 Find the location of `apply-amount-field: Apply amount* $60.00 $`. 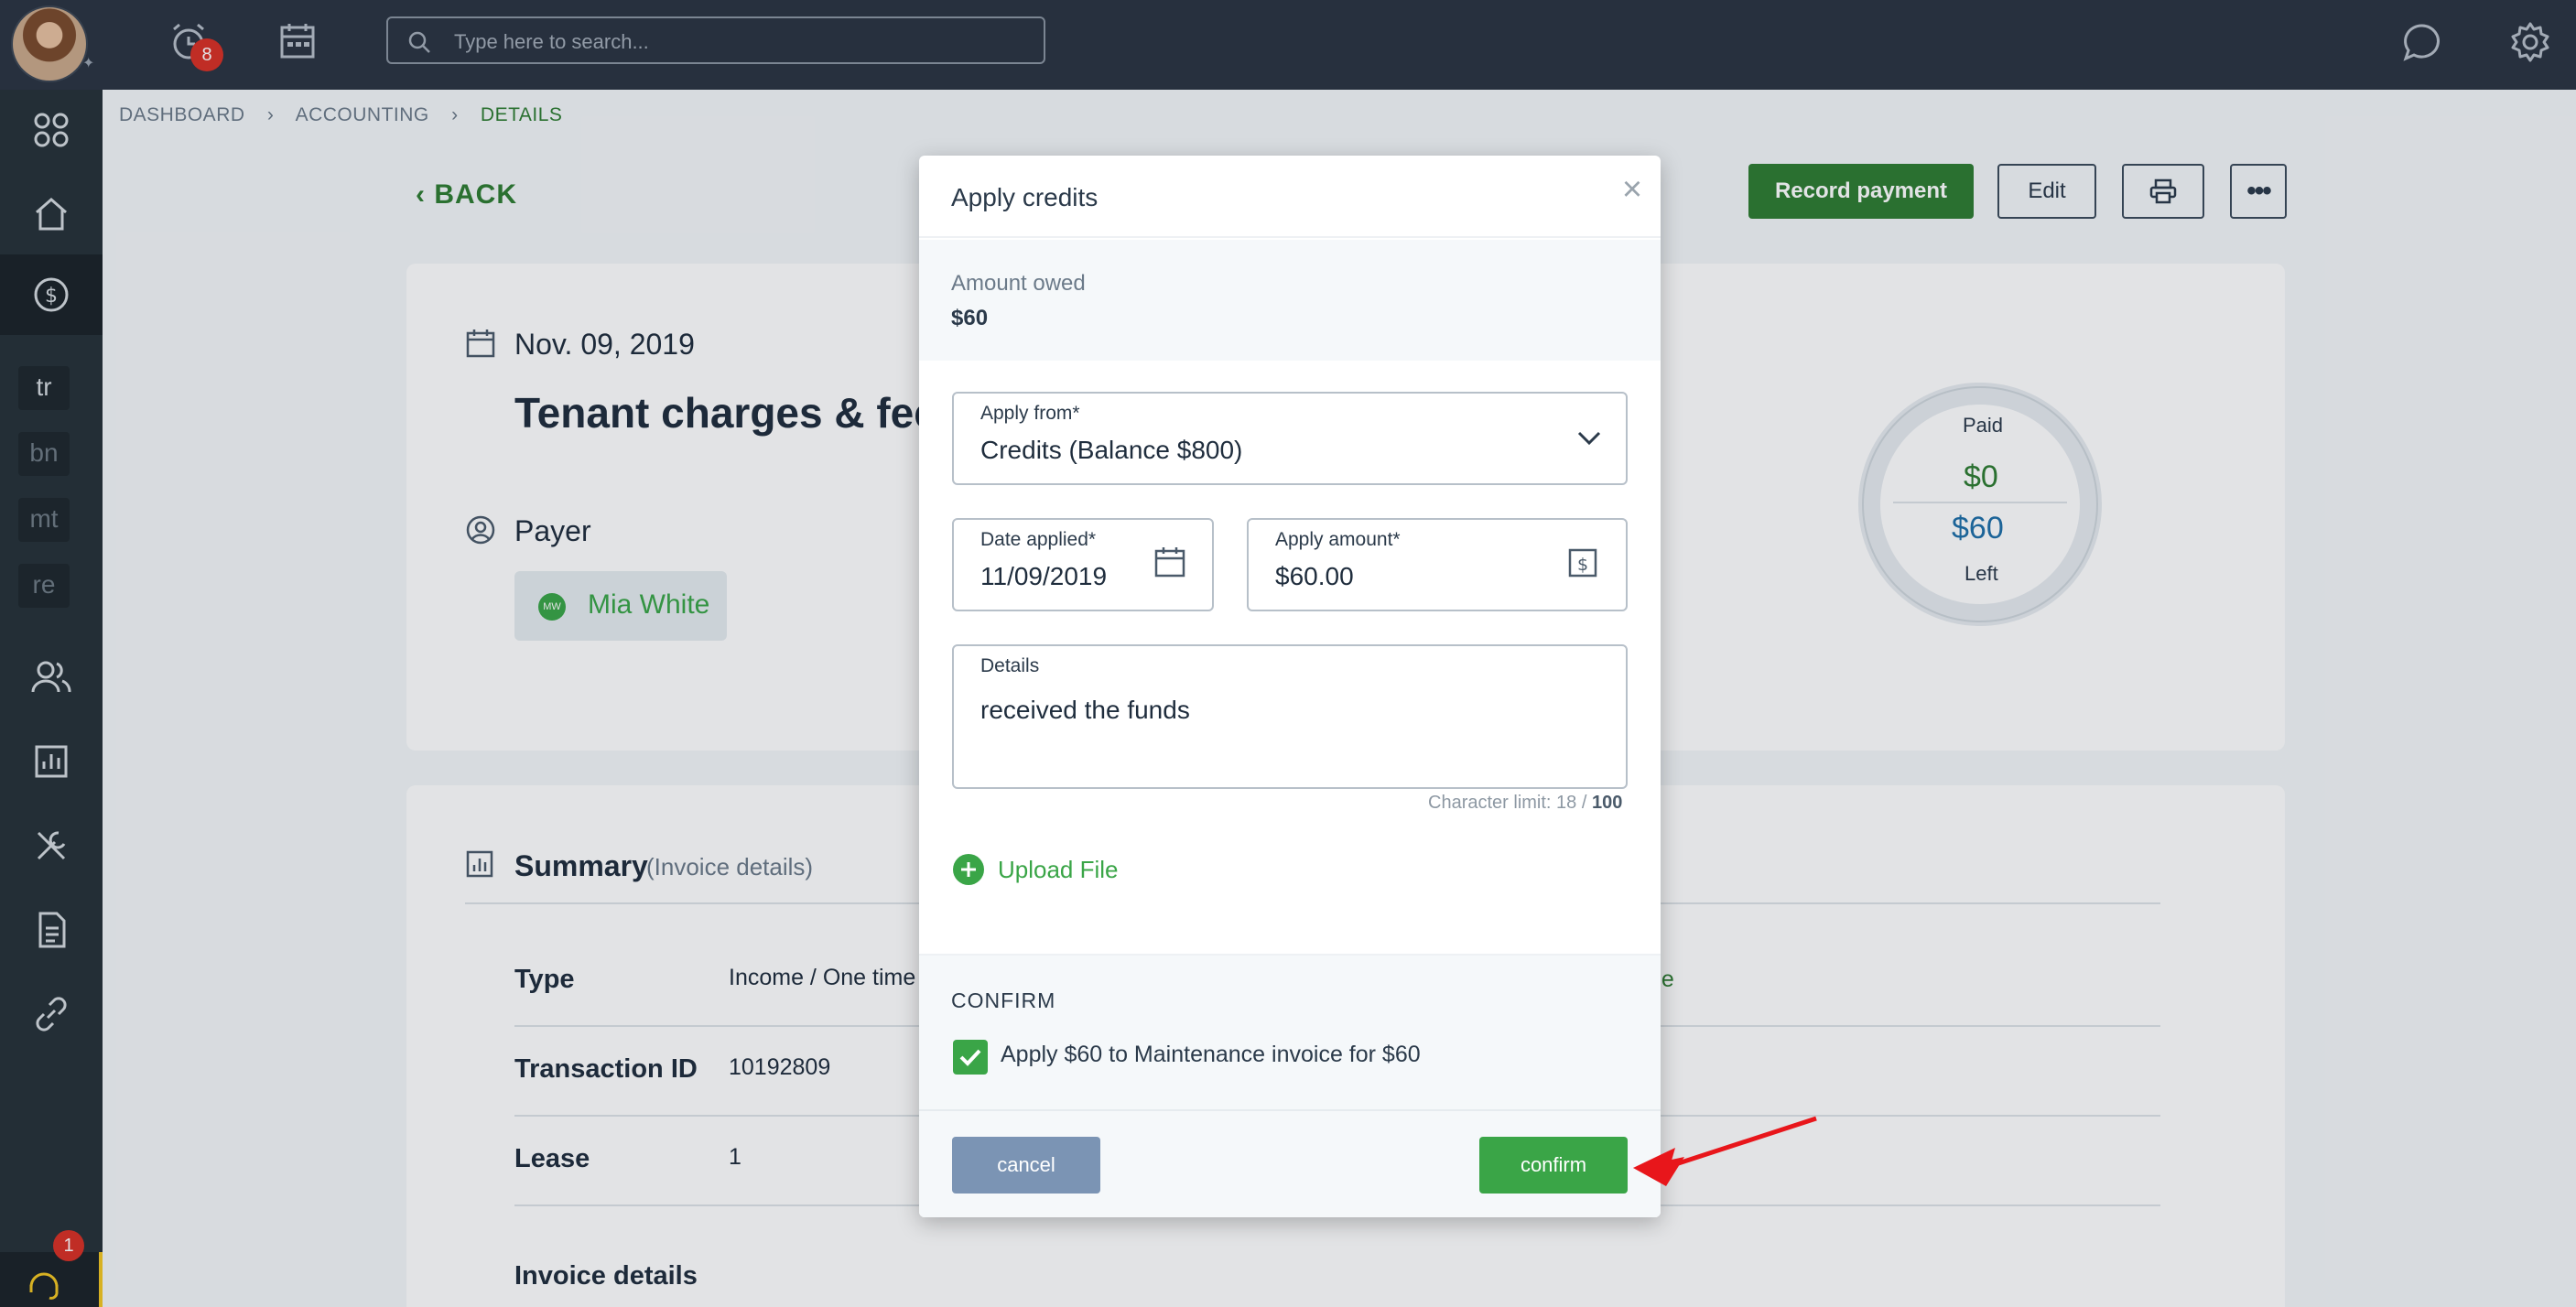

apply-amount-field: Apply amount* $60.00 $ is located at coordinates (1437, 564).